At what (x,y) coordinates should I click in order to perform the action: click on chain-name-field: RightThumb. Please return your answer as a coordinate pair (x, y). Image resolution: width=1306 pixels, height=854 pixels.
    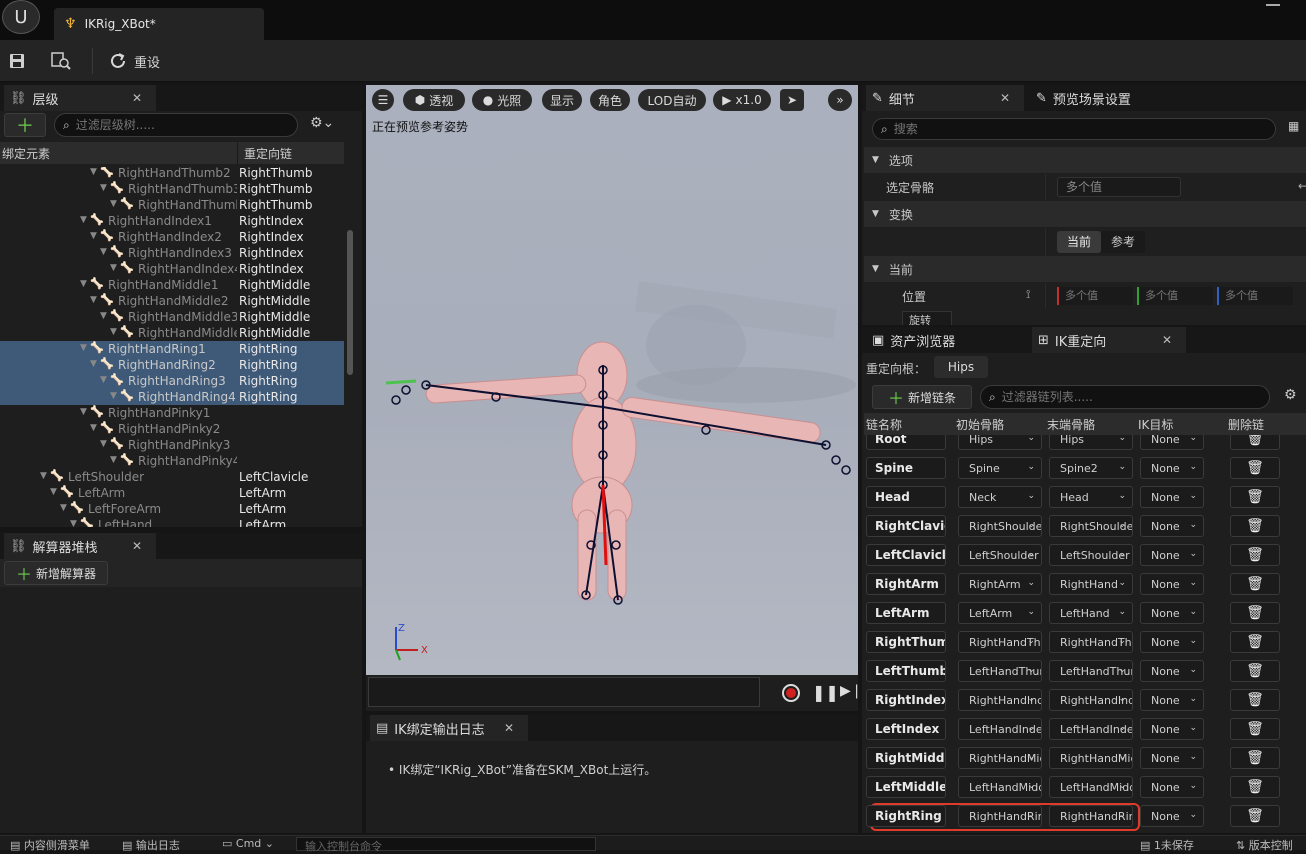
    Looking at the image, I should click on (906, 642).